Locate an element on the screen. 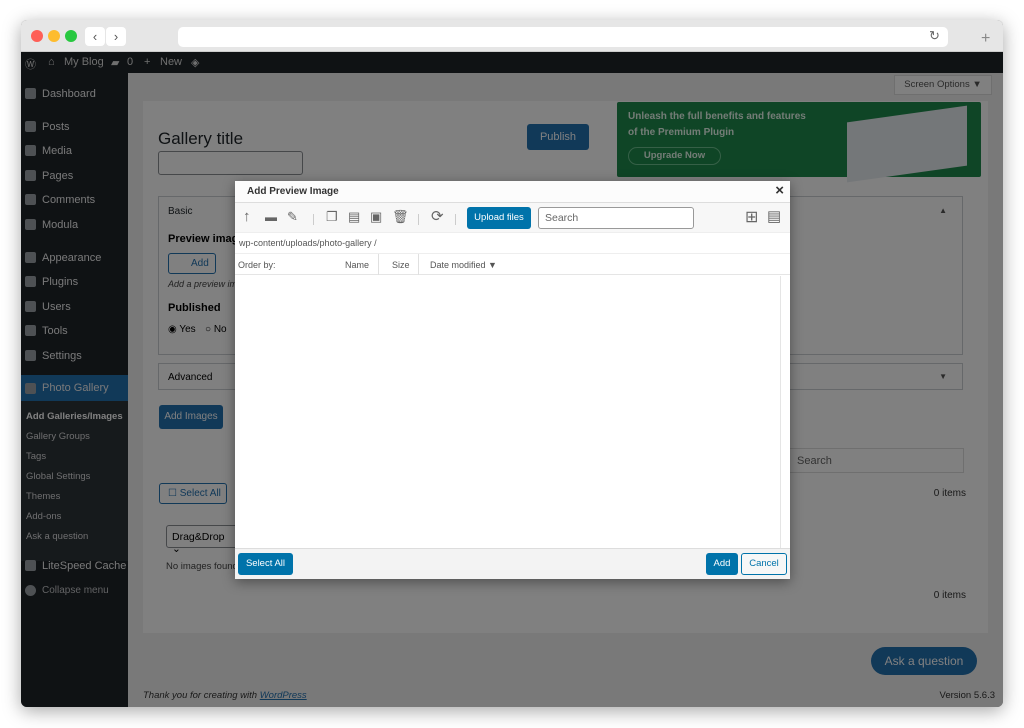  trash-icon: 🗑 is located at coordinates (400, 217).